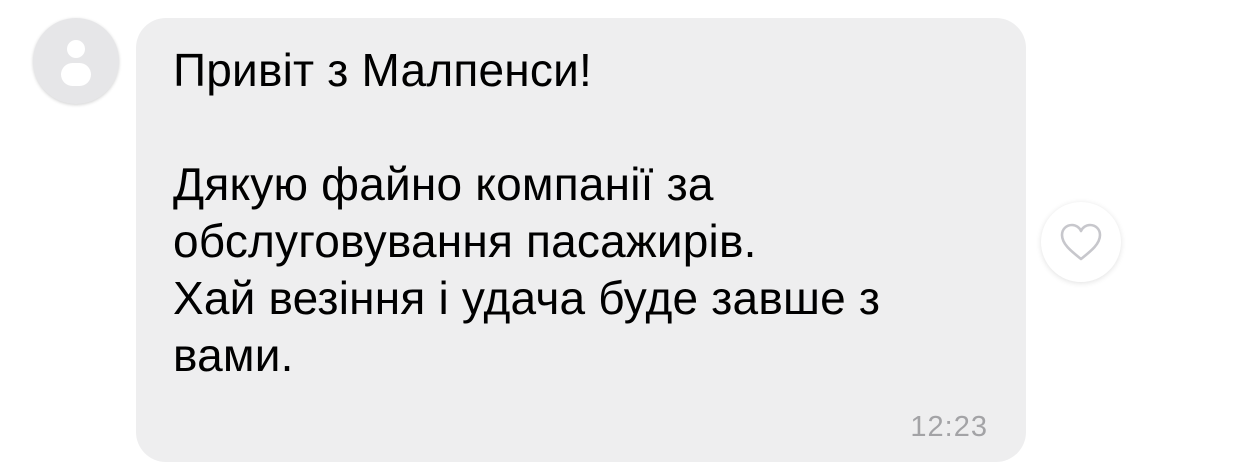 The width and height of the screenshot is (1251, 476). Describe the element at coordinates (949, 427) in the screenshot. I see `message-timestamp: 12:23` at that location.